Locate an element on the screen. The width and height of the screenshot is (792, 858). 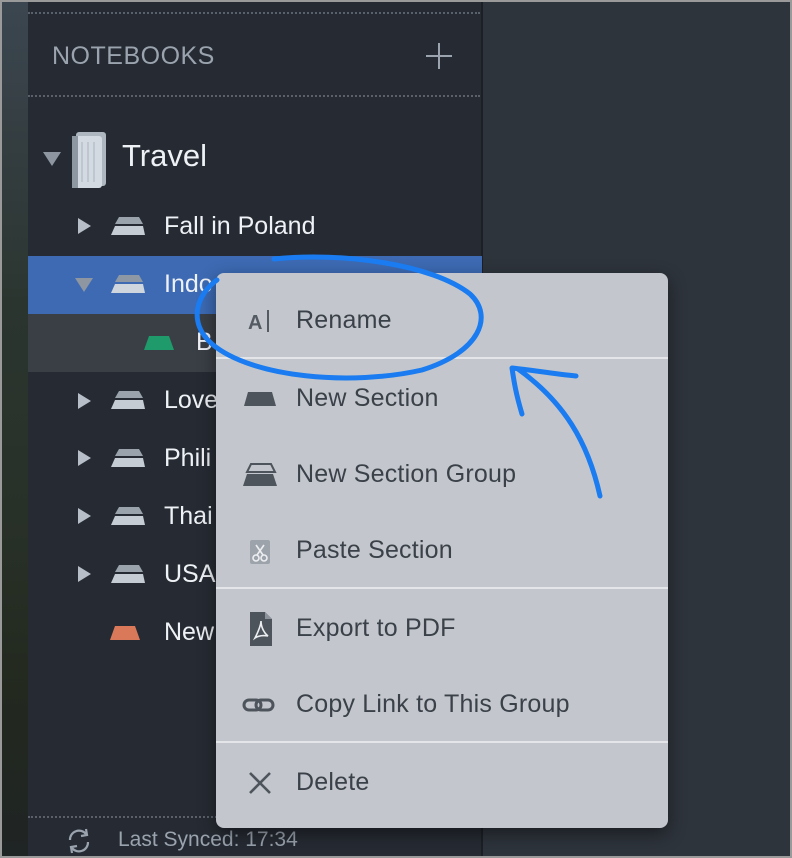
rename-icon: A is located at coordinates (258, 322).